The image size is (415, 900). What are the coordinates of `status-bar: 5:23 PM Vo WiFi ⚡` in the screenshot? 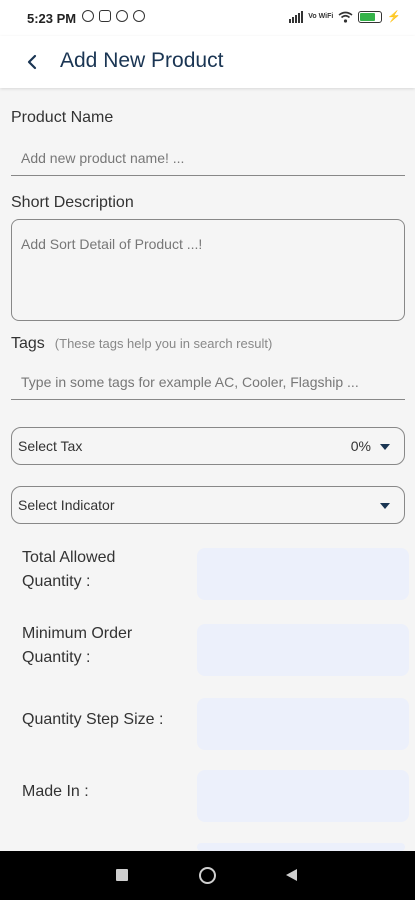 It's located at (207, 18).